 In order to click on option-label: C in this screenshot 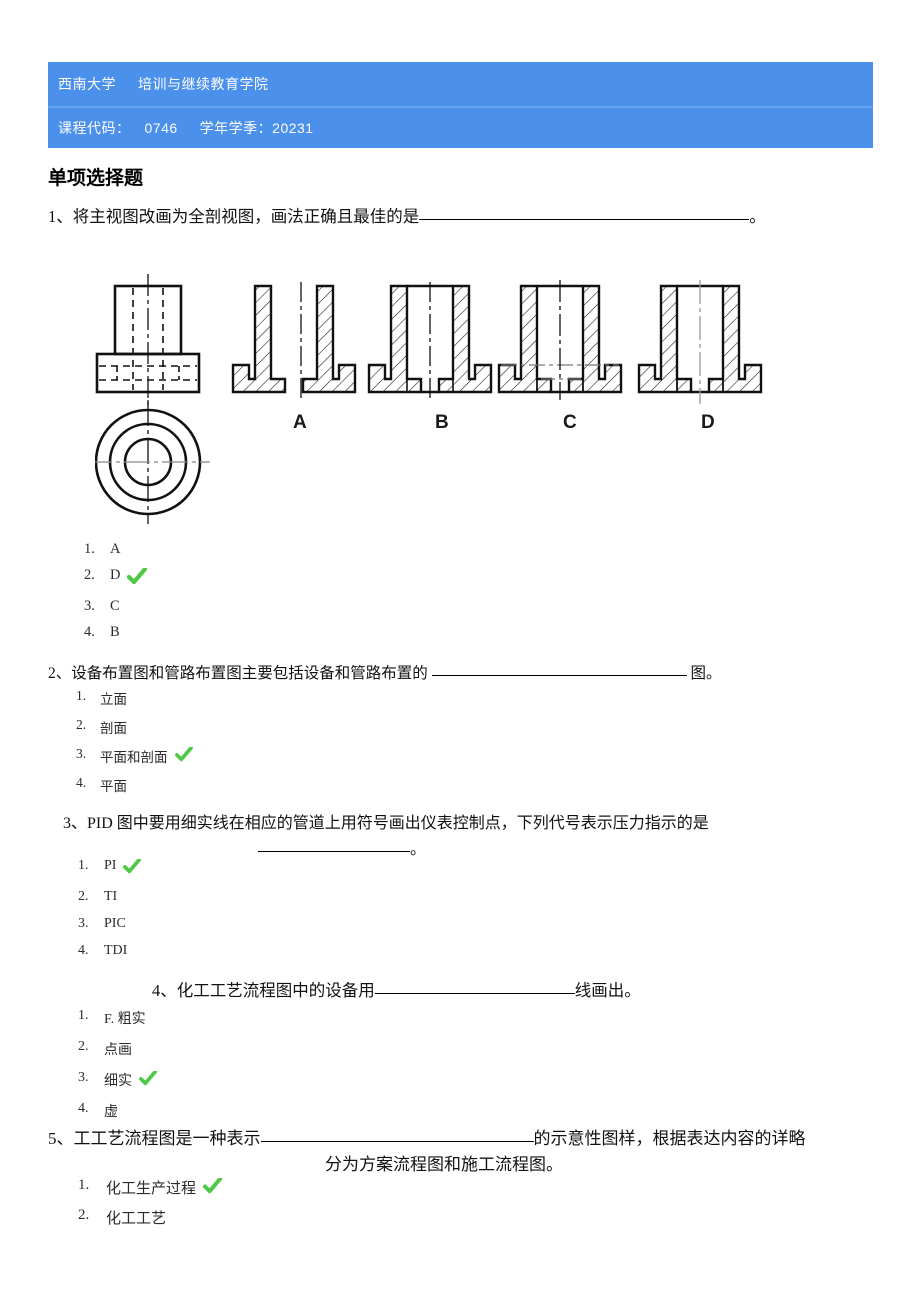, I will do `click(115, 606)`.